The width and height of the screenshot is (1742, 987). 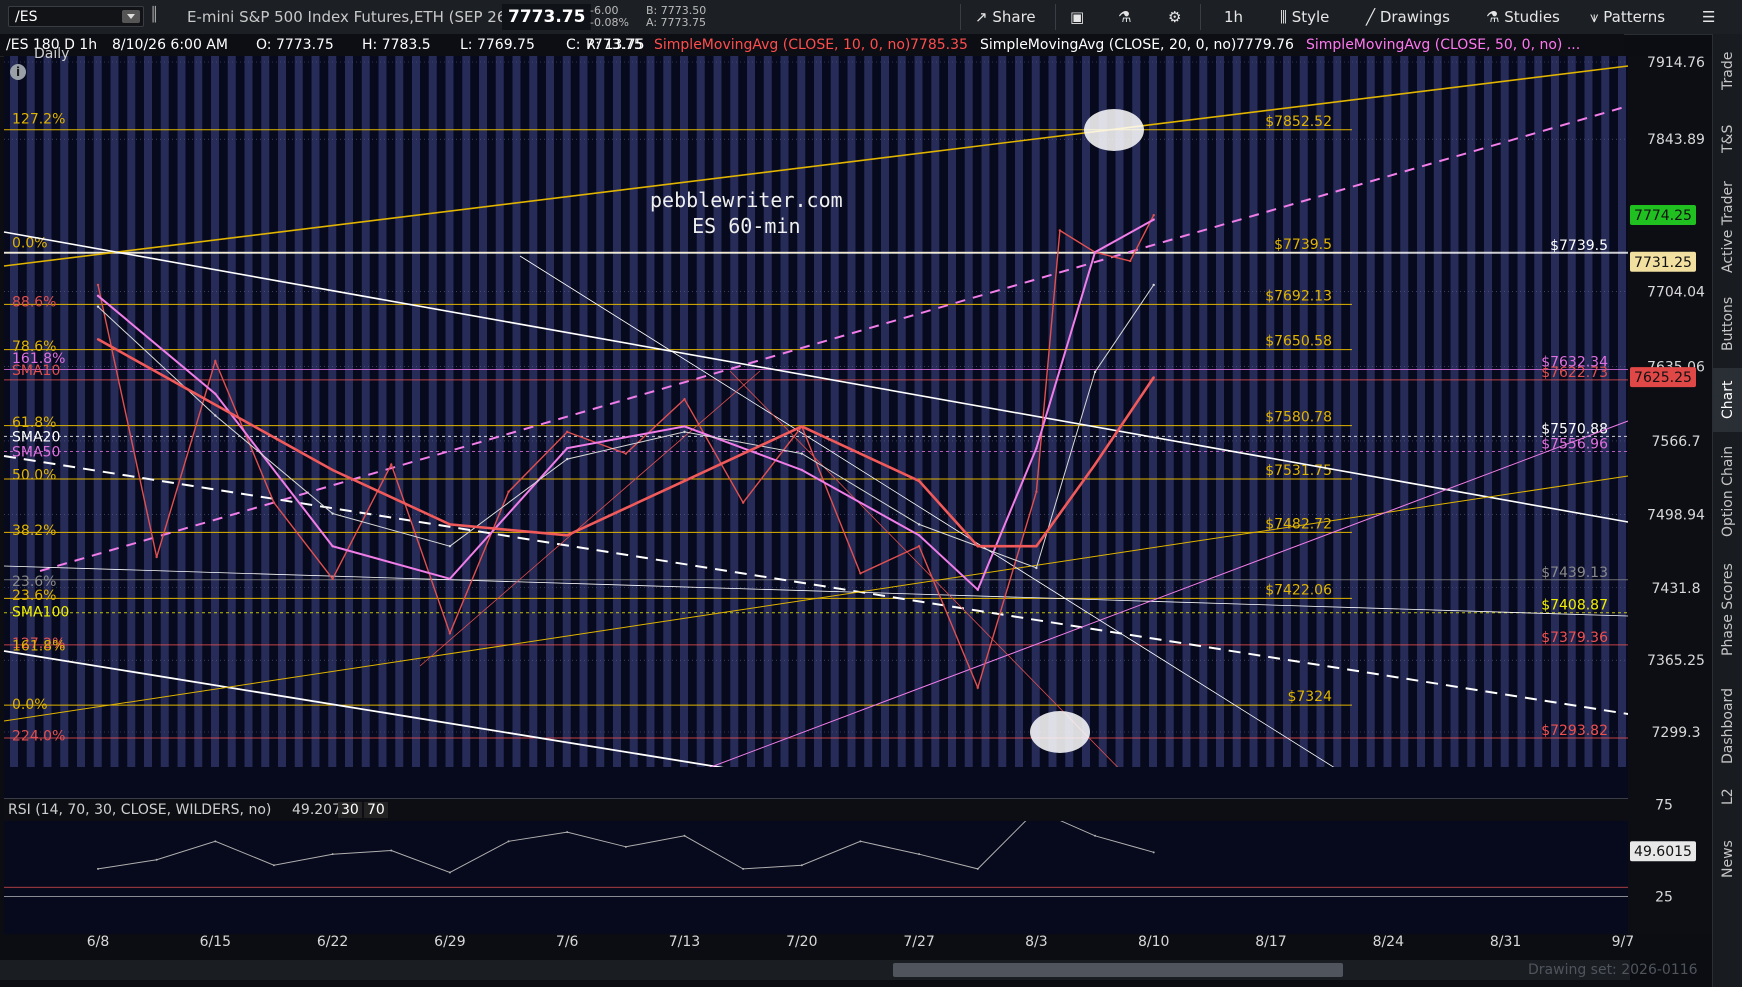 I want to click on sidebar-tab-news: News, so click(x=1727, y=859).